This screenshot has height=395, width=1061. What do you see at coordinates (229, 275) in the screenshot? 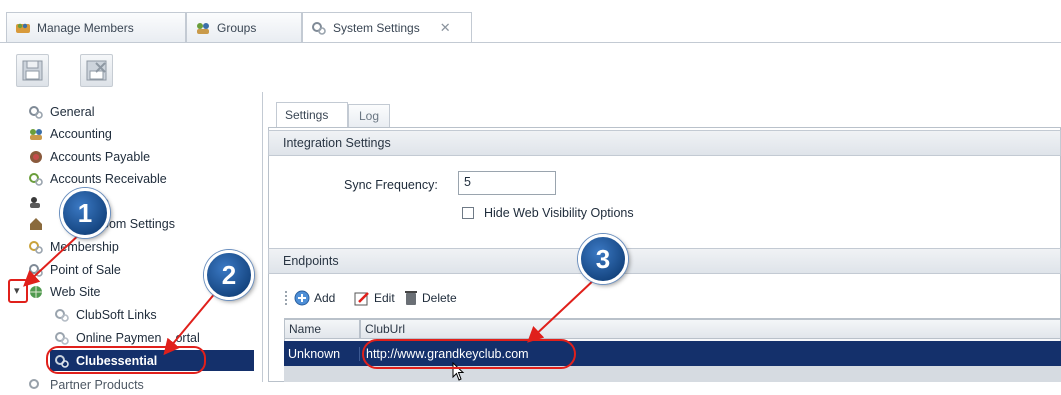
I see `annotation-badge-2: 2` at bounding box center [229, 275].